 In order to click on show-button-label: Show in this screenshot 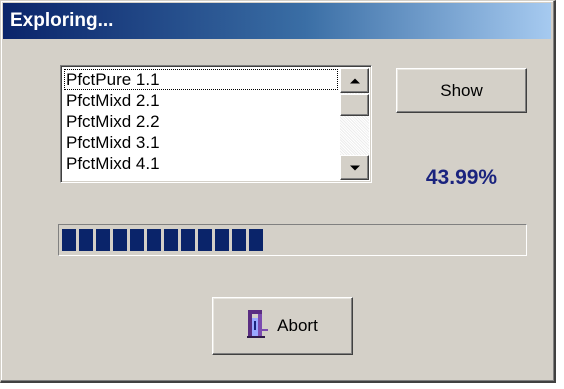, I will do `click(461, 90)`.